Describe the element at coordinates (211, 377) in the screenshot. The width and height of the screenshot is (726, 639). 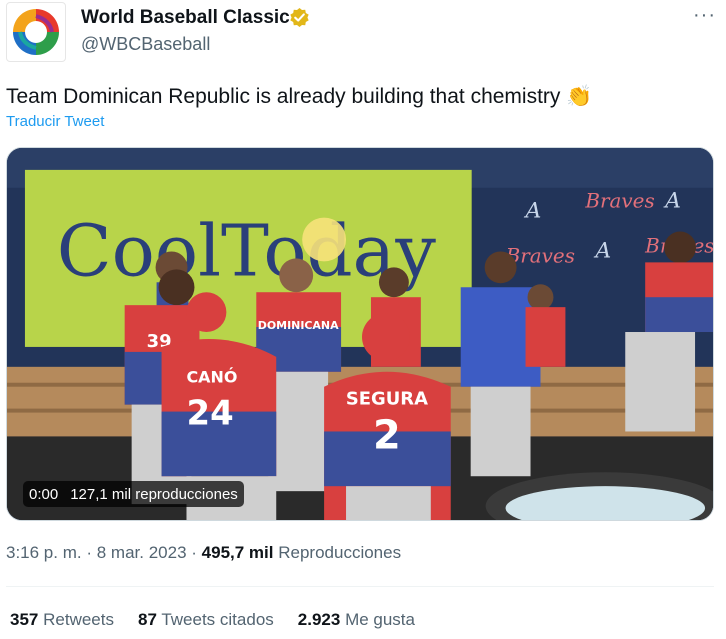
I see `svg-text: CANÓ` at that location.